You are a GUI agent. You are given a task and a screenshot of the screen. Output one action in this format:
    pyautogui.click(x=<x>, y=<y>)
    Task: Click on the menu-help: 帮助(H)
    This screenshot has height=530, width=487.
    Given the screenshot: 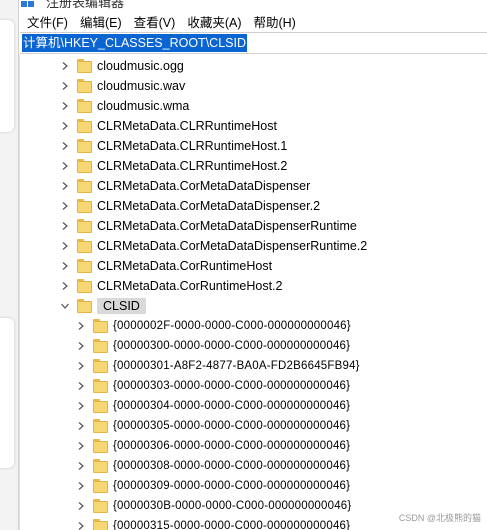 What is the action you would take?
    pyautogui.click(x=276, y=21)
    